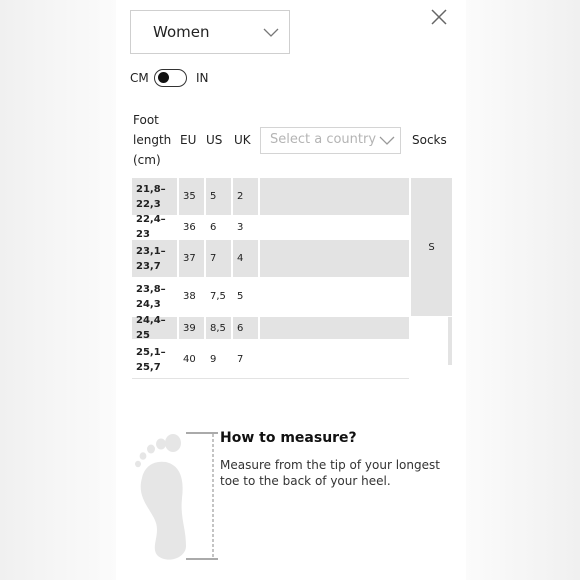  What do you see at coordinates (240, 227) in the screenshot?
I see `table-cell-uk: 3` at bounding box center [240, 227].